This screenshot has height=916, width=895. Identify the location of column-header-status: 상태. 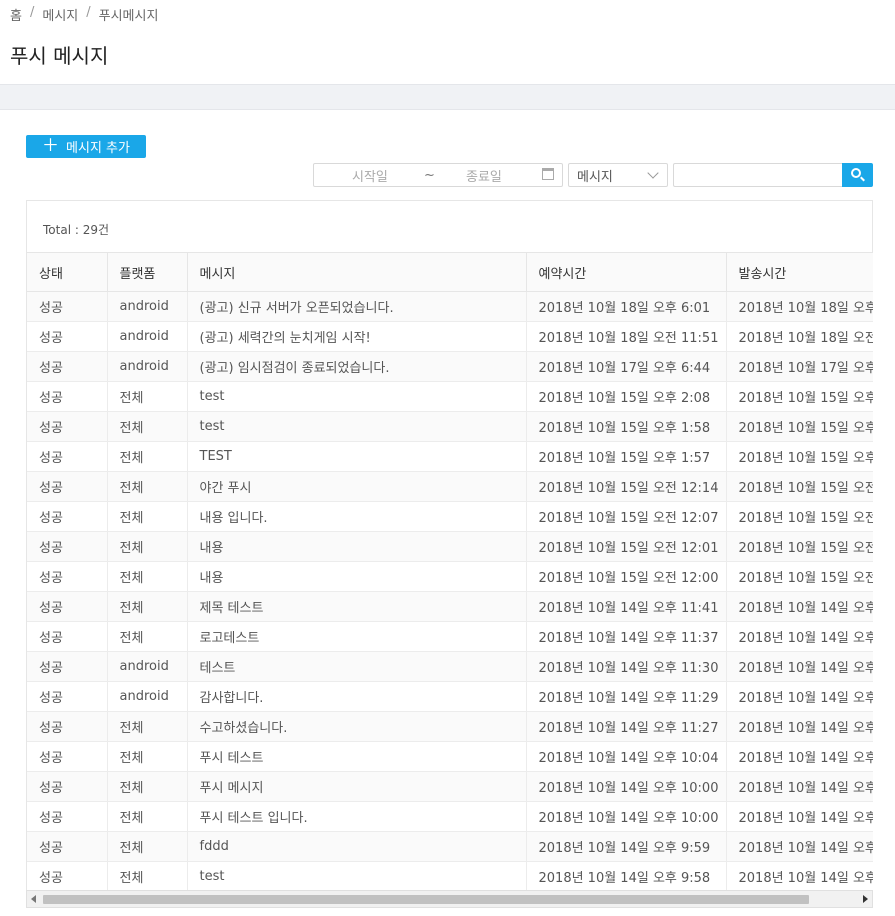
(67, 272).